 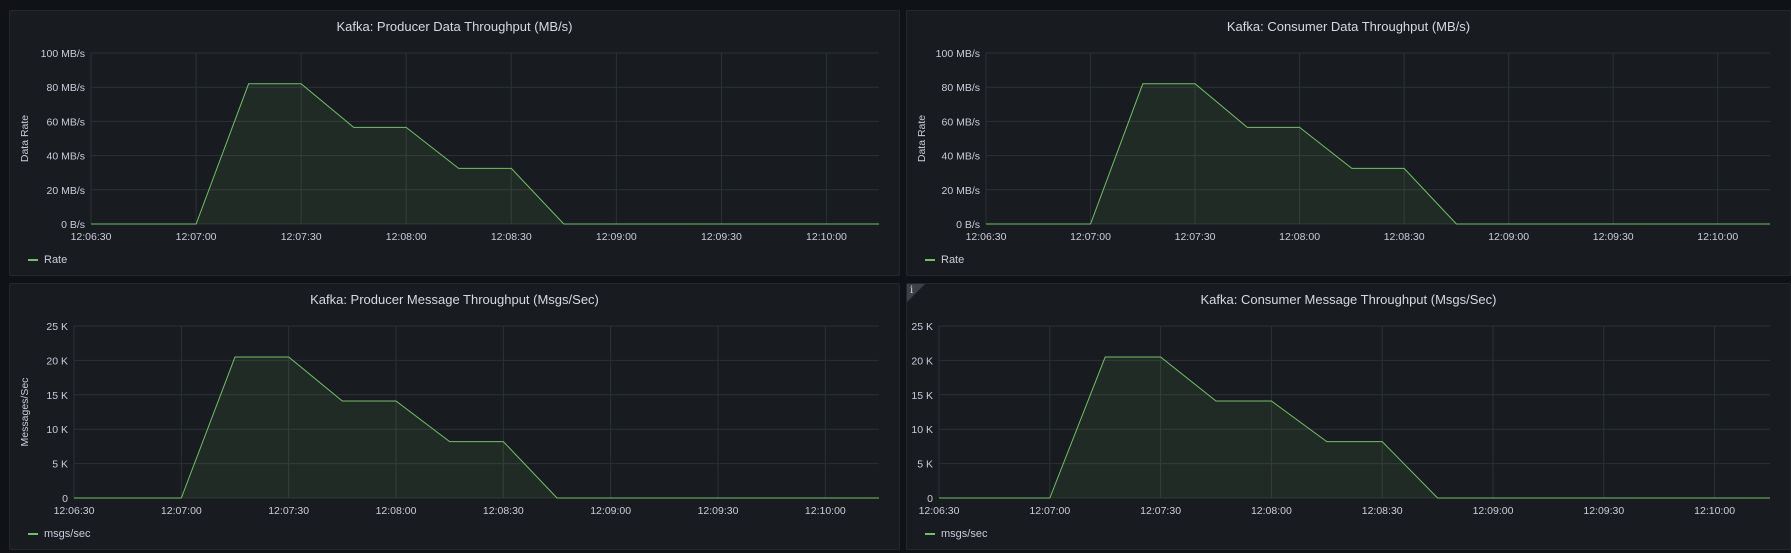 I want to click on y-axis-label: Messages/Sec, so click(x=25, y=412).